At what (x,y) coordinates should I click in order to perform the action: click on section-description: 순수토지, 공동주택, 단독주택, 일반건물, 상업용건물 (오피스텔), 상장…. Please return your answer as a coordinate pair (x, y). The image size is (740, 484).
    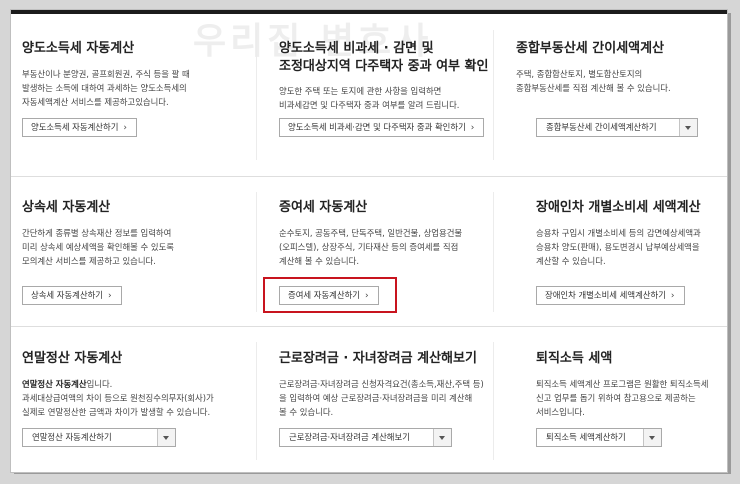
    Looking at the image, I should click on (371, 247).